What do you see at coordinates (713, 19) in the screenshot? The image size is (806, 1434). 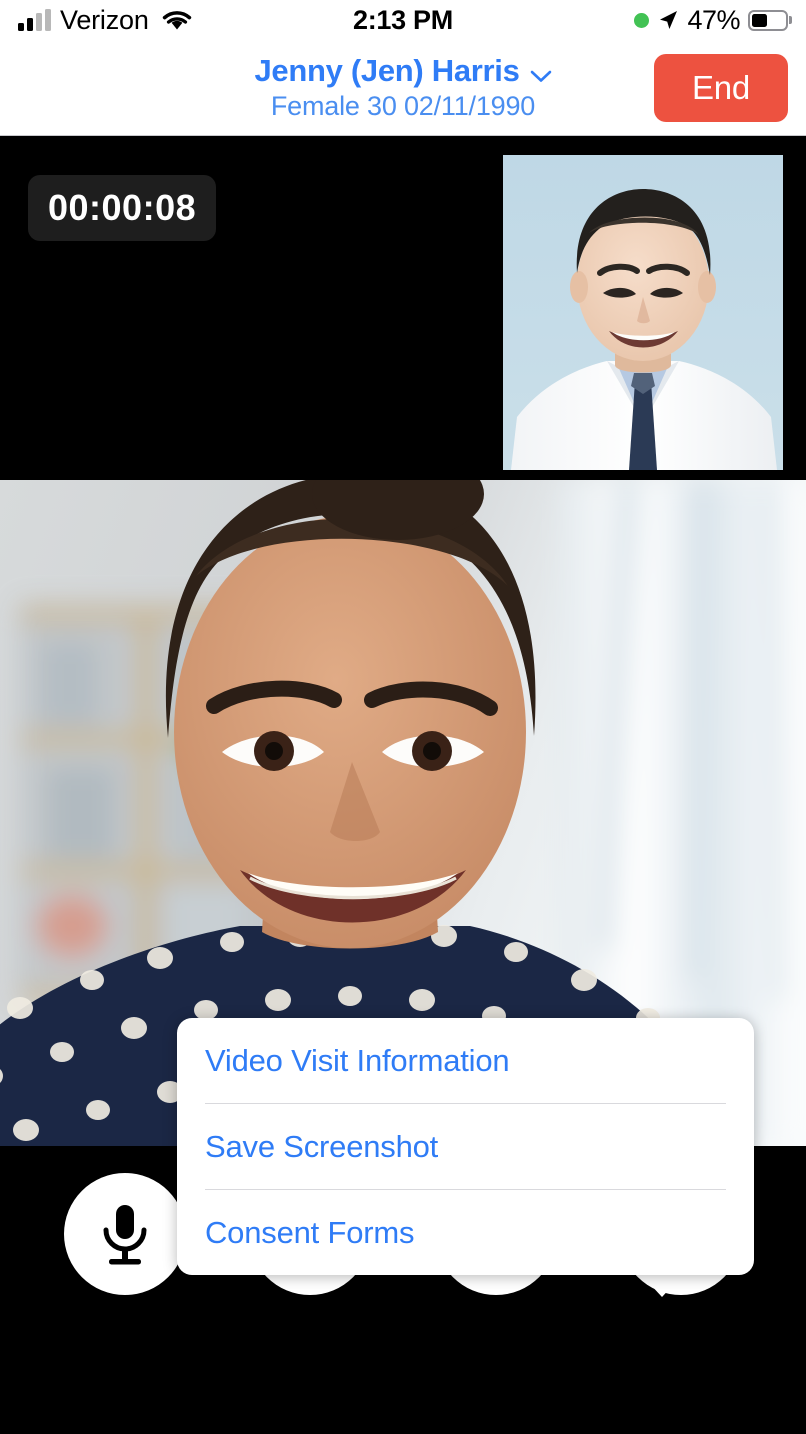 I see `battery-percent-label: 47%` at bounding box center [713, 19].